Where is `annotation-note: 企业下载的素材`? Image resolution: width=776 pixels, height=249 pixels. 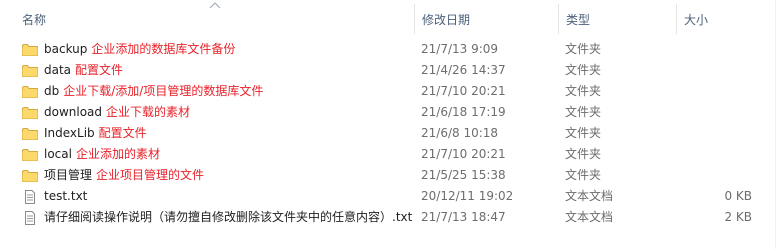
annotation-note: 企业下载的素材 is located at coordinates (148, 112).